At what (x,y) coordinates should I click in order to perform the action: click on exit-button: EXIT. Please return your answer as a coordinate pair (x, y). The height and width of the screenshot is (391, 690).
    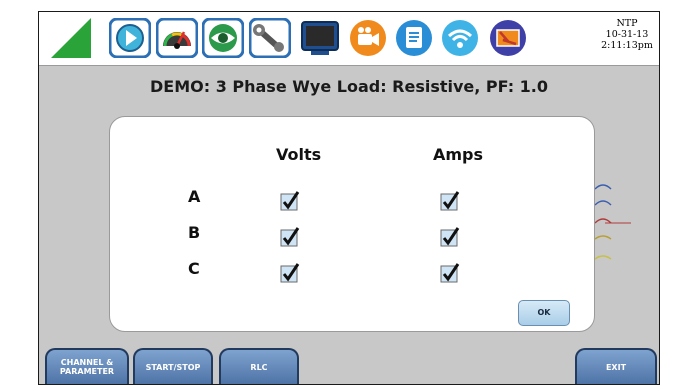
    Looking at the image, I should click on (616, 366).